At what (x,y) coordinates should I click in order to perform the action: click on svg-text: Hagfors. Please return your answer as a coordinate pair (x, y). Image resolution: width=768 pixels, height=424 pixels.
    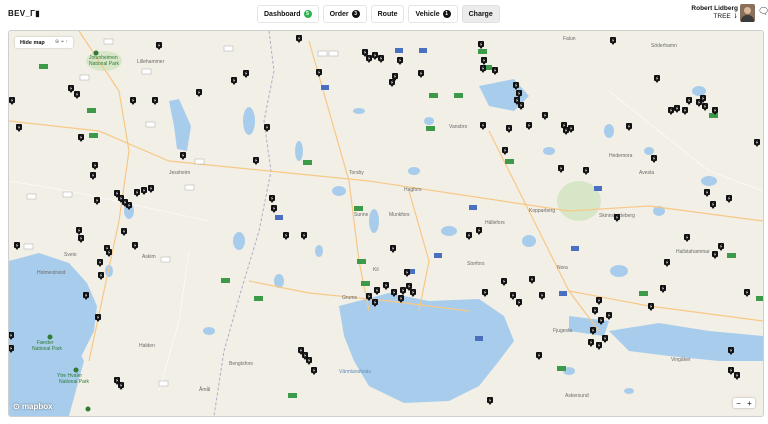
    Looking at the image, I should click on (413, 190).